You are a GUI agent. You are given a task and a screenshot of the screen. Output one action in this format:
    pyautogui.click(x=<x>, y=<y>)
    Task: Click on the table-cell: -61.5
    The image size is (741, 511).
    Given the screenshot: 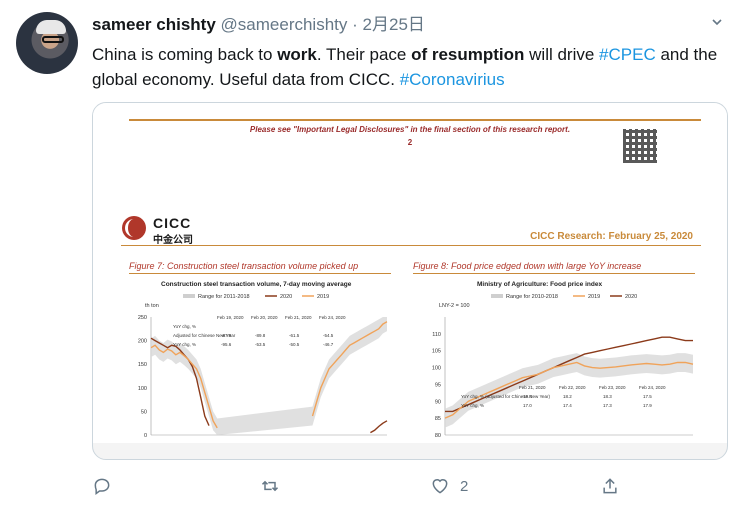 What is the action you would take?
    pyautogui.click(x=294, y=335)
    